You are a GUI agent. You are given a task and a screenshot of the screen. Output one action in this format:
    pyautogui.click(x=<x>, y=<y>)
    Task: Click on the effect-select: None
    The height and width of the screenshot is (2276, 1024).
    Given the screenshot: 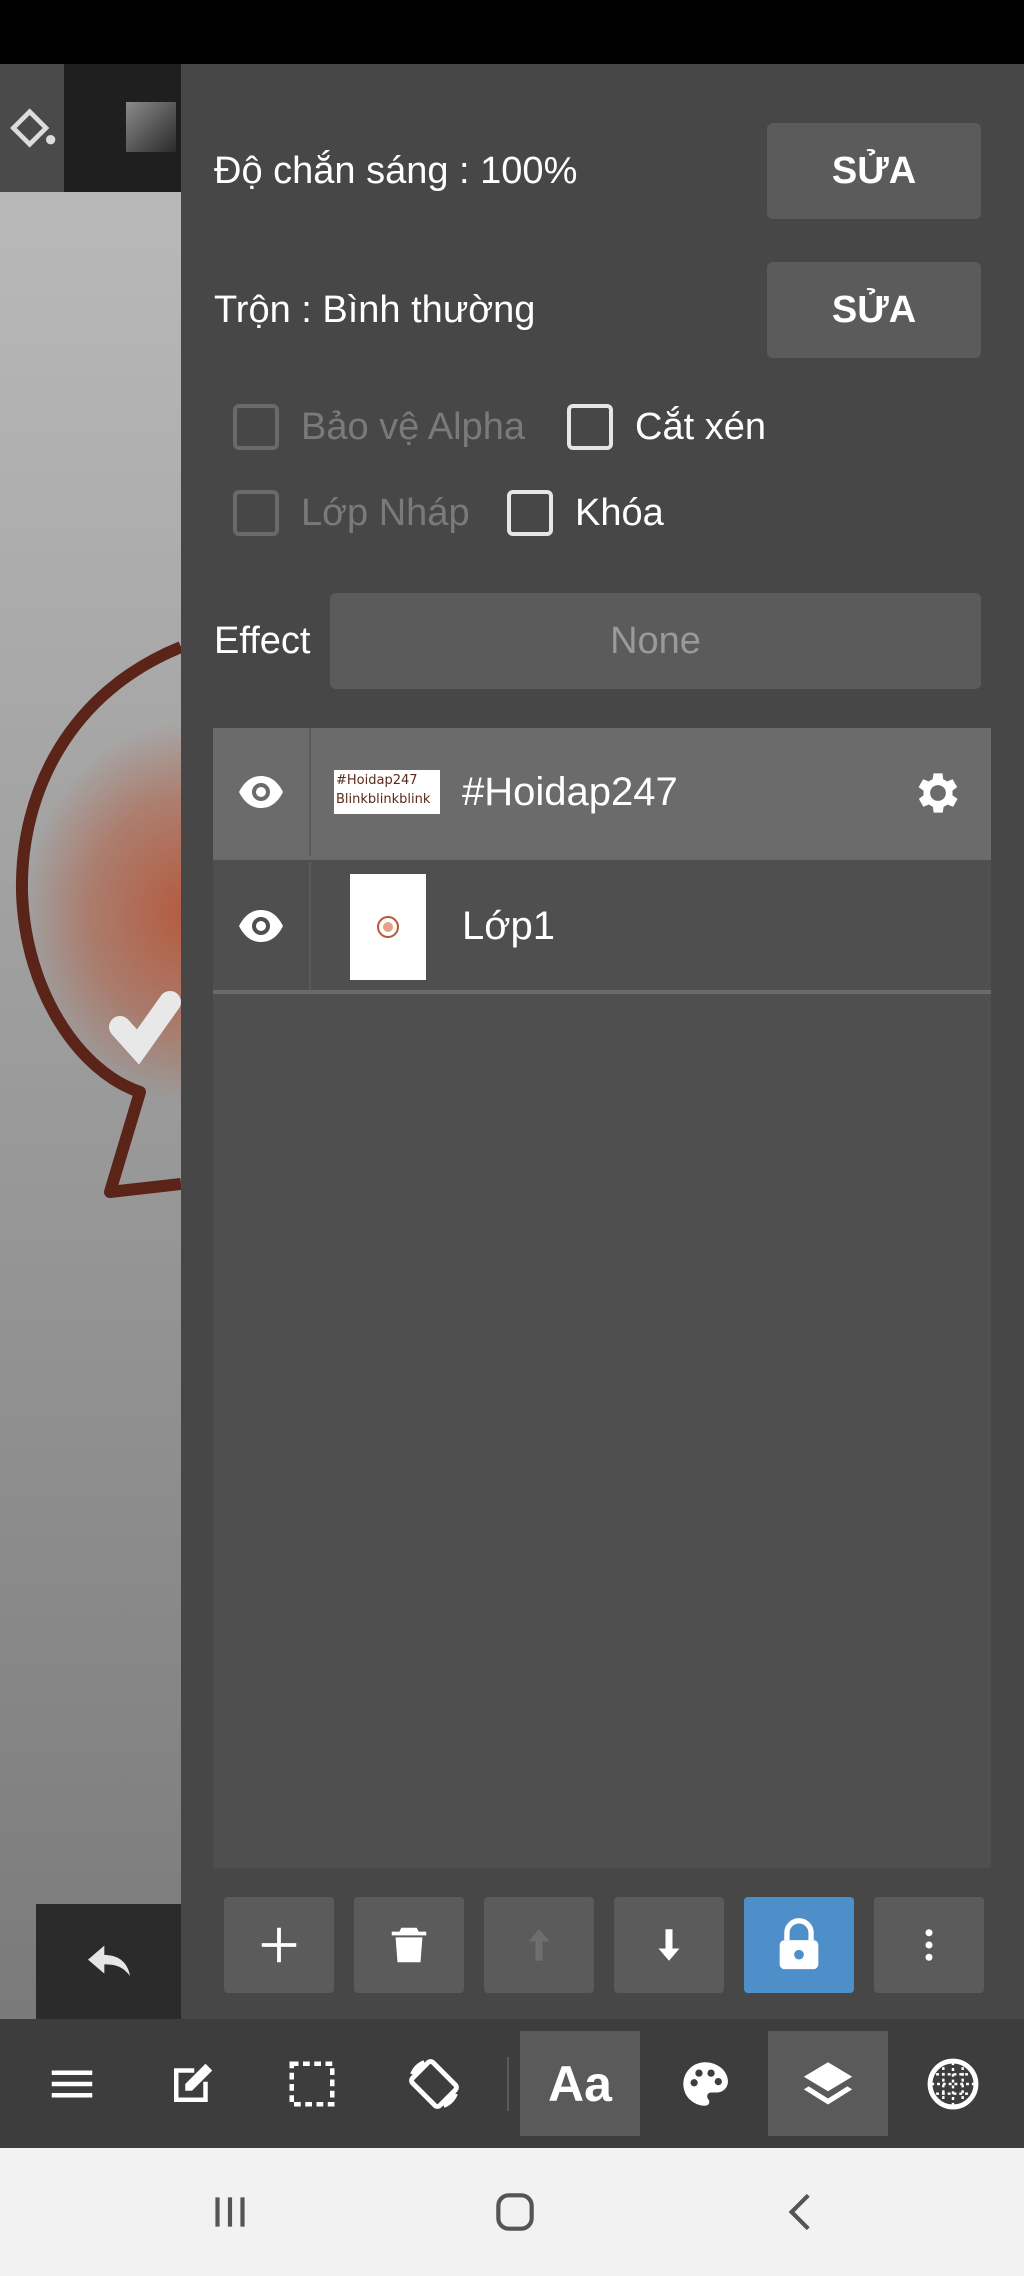 What is the action you would take?
    pyautogui.click(x=655, y=641)
    